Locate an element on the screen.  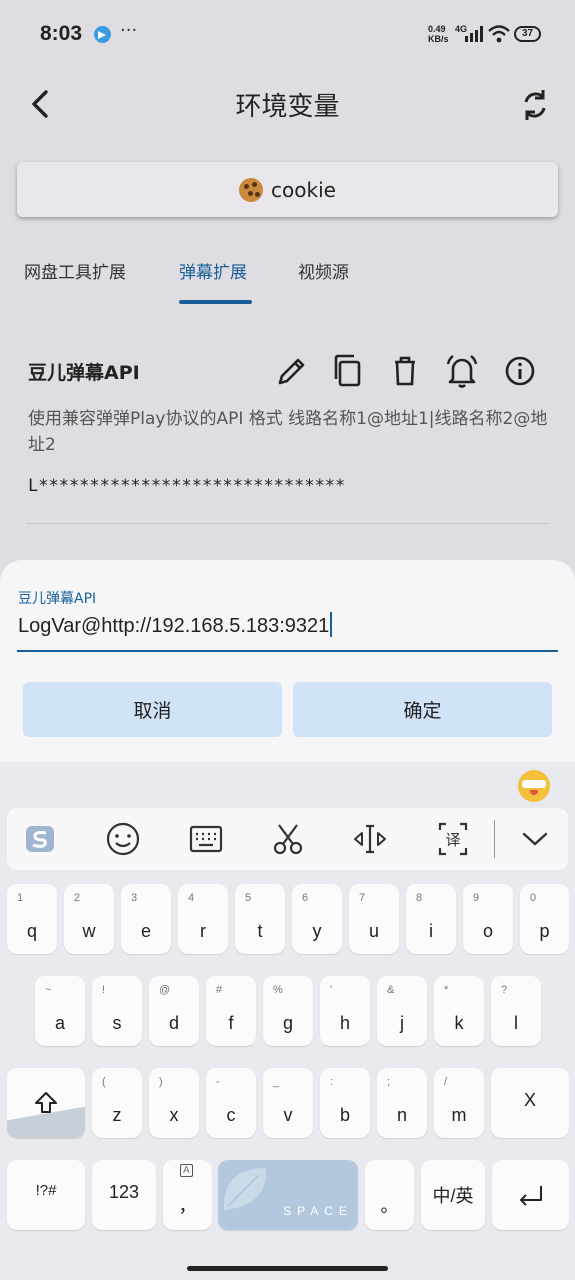
cookie-button: cookie is located at coordinates (287, 189).